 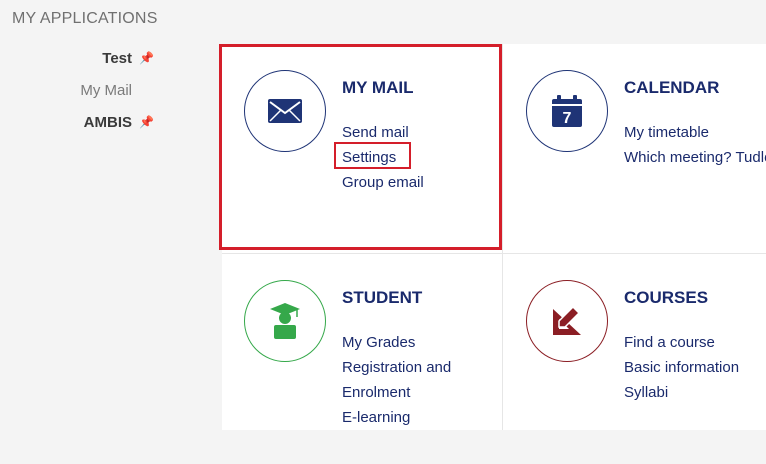 What do you see at coordinates (396, 392) in the screenshot?
I see `link-enrolment: Enrolment` at bounding box center [396, 392].